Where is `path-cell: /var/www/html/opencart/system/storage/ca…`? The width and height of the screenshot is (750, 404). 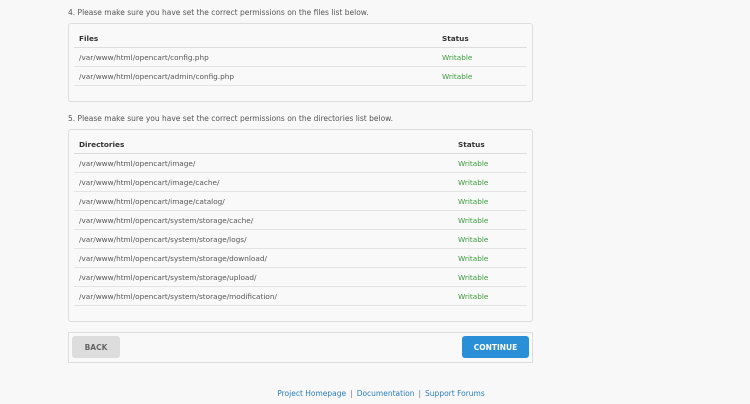 path-cell: /var/www/html/opencart/system/storage/ca… is located at coordinates (263, 220).